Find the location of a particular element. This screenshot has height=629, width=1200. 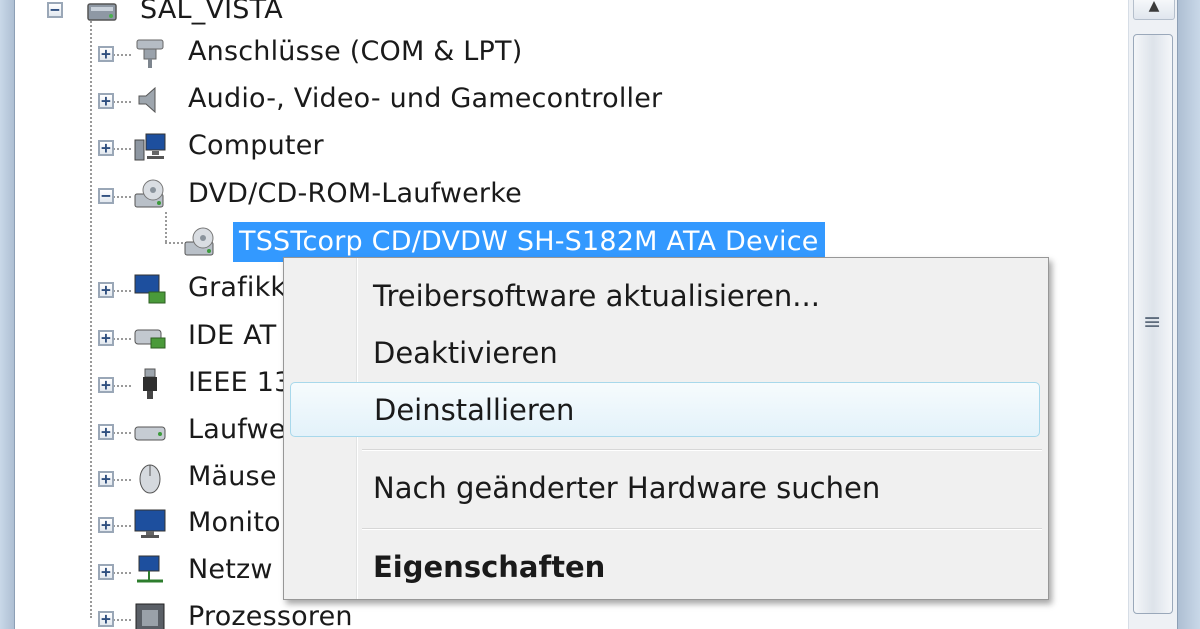

scroll-grip-icon: ≡ is located at coordinates (1152, 322).